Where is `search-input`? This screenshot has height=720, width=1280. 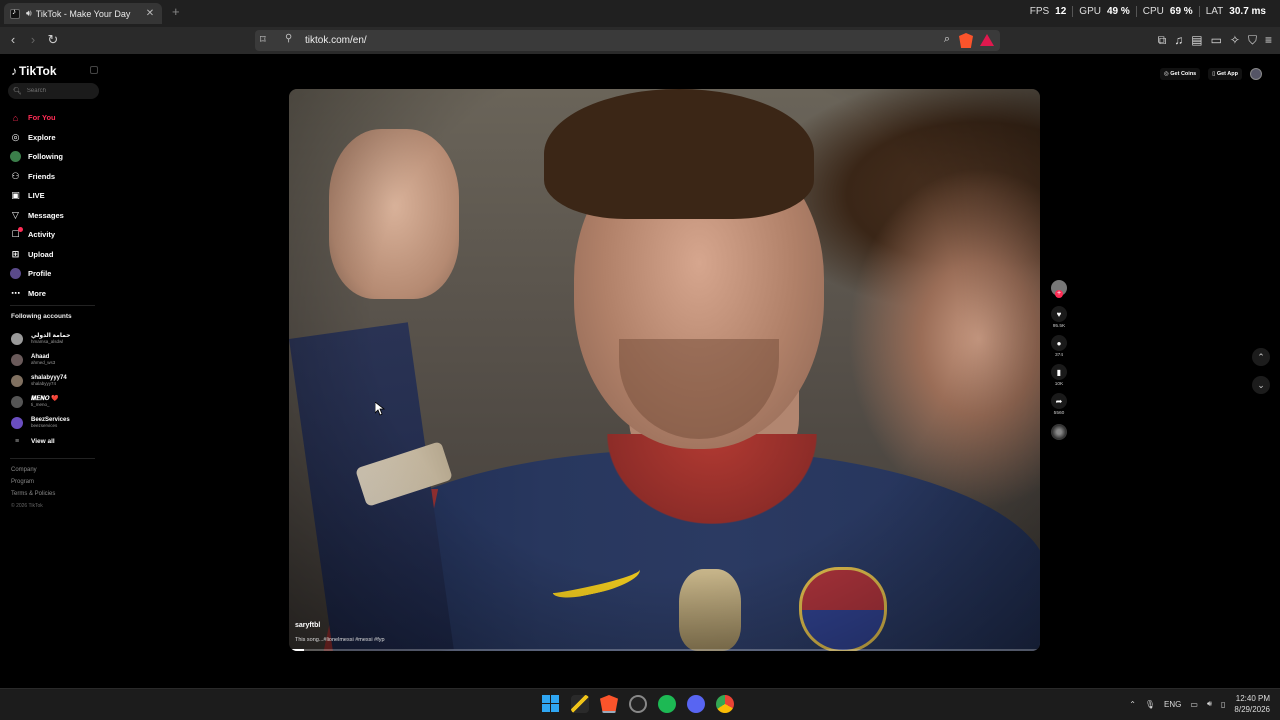 search-input is located at coordinates (61, 91).